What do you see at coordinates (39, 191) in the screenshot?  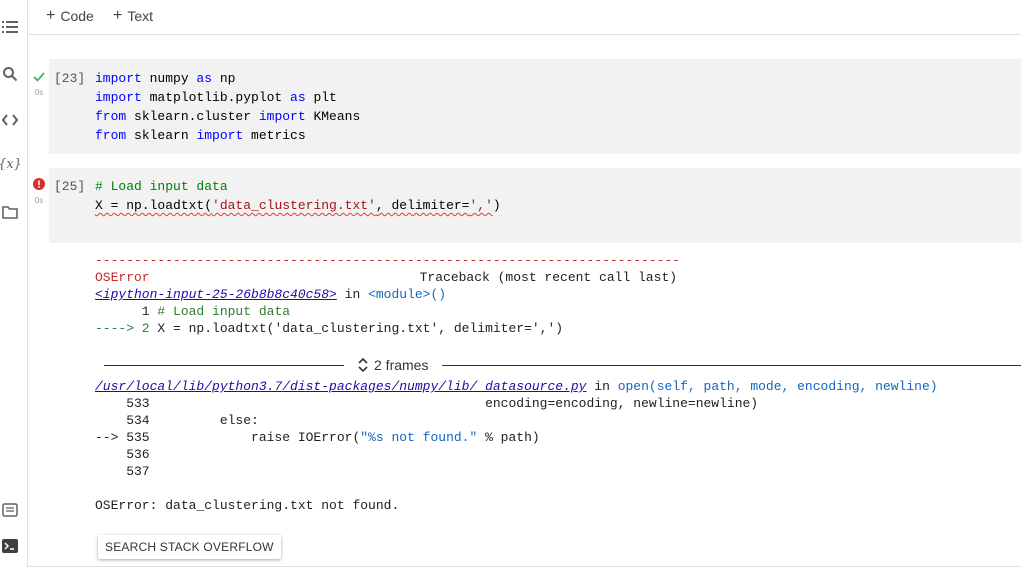 I see `cell-2-status: 0s` at bounding box center [39, 191].